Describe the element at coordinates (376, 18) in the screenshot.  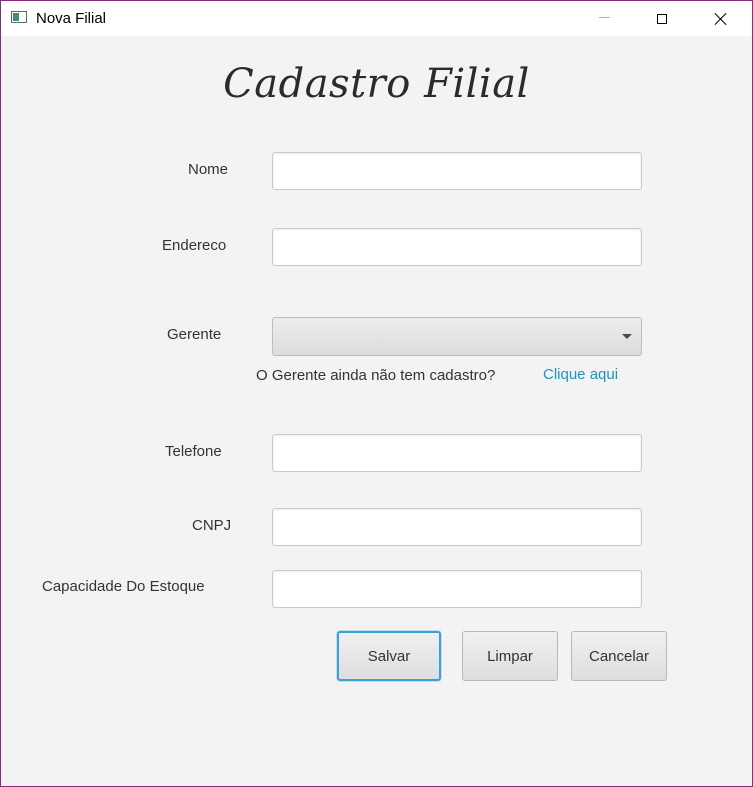
I see `title-bar: Nova Filial` at that location.